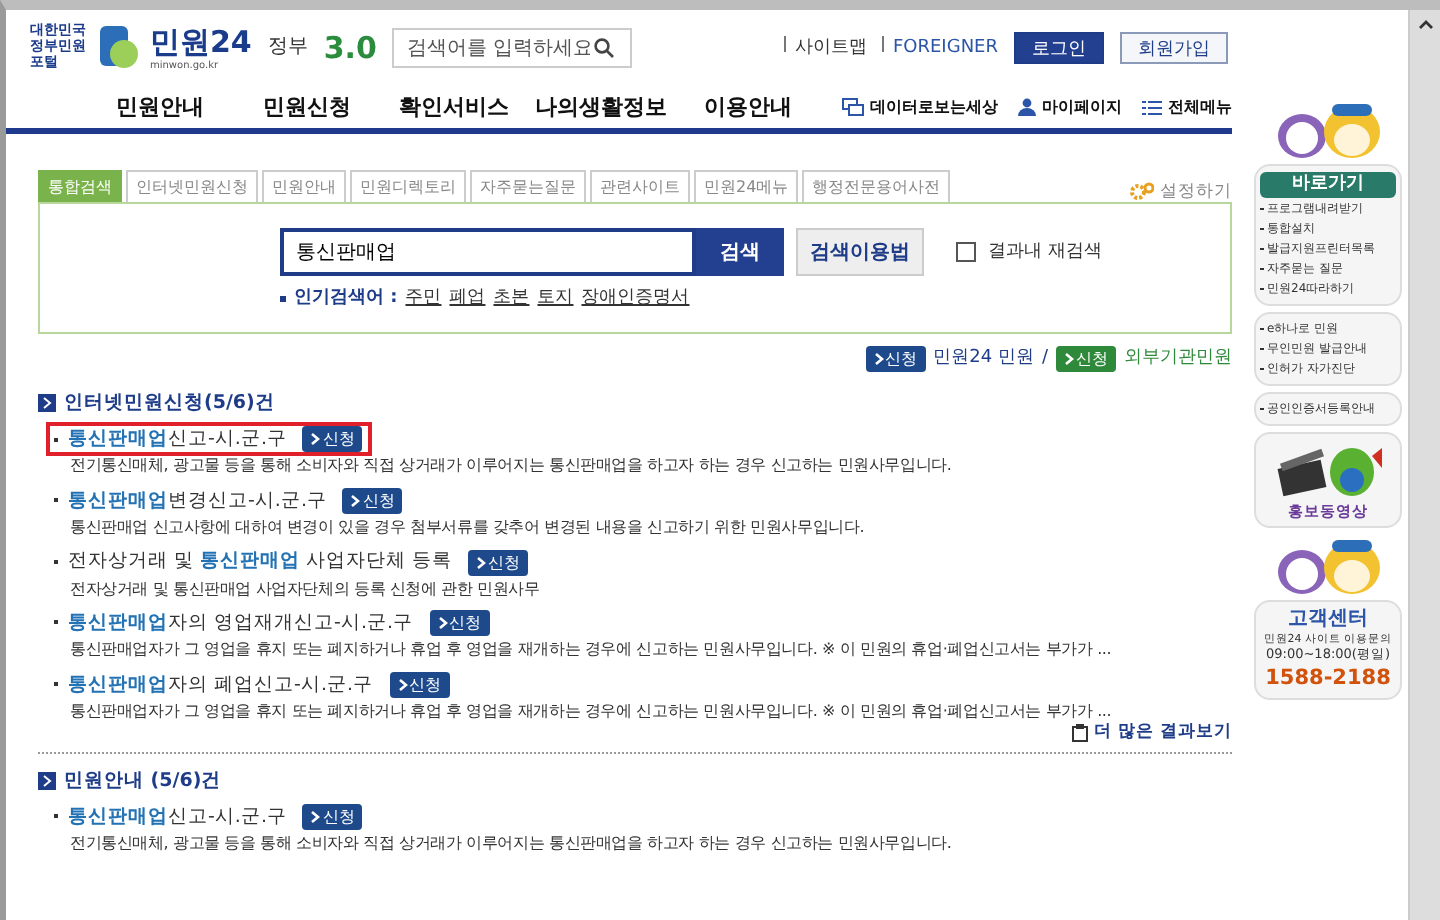 Image resolution: width=1440 pixels, height=920 pixels. Describe the element at coordinates (1174, 48) in the screenshot. I see `signup-button: 회원가입` at that location.